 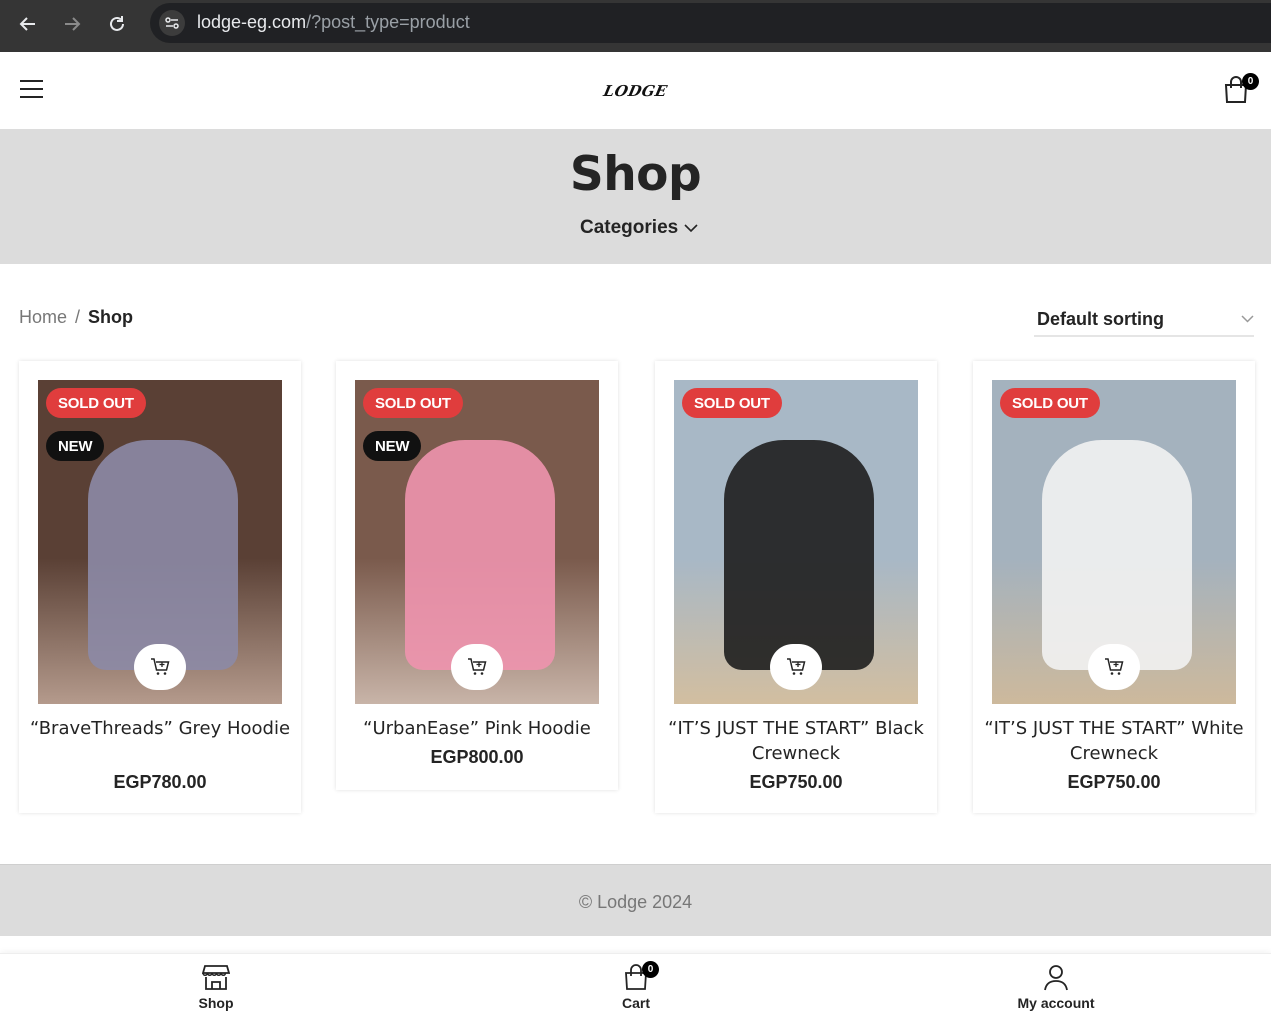 What do you see at coordinates (388, 22) in the screenshot?
I see `url-path: /?post_type=product` at bounding box center [388, 22].